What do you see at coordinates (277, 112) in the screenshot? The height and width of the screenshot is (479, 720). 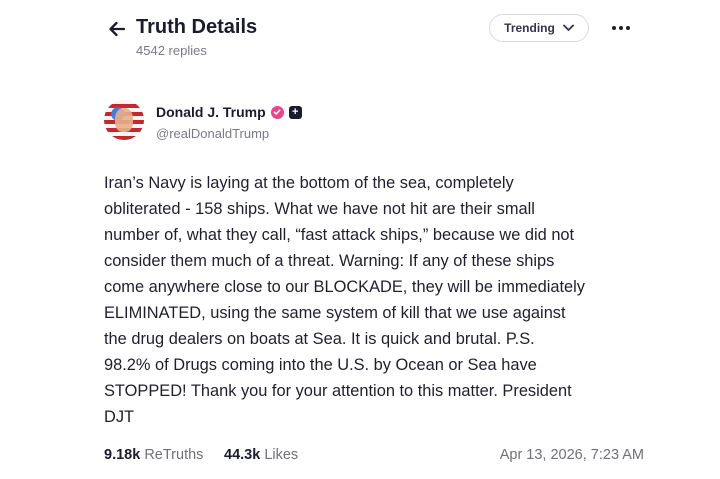 I see `verified-badge-icon` at bounding box center [277, 112].